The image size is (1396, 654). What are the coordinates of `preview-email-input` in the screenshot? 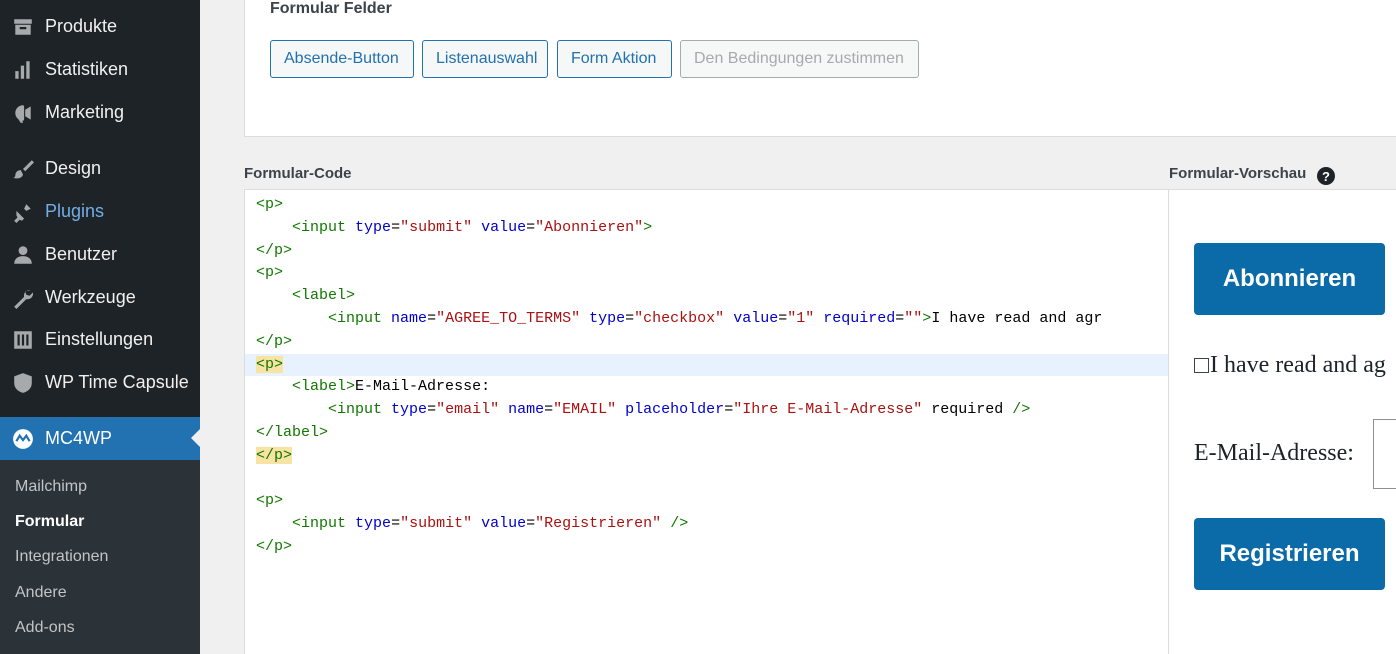 It's located at (1384, 454).